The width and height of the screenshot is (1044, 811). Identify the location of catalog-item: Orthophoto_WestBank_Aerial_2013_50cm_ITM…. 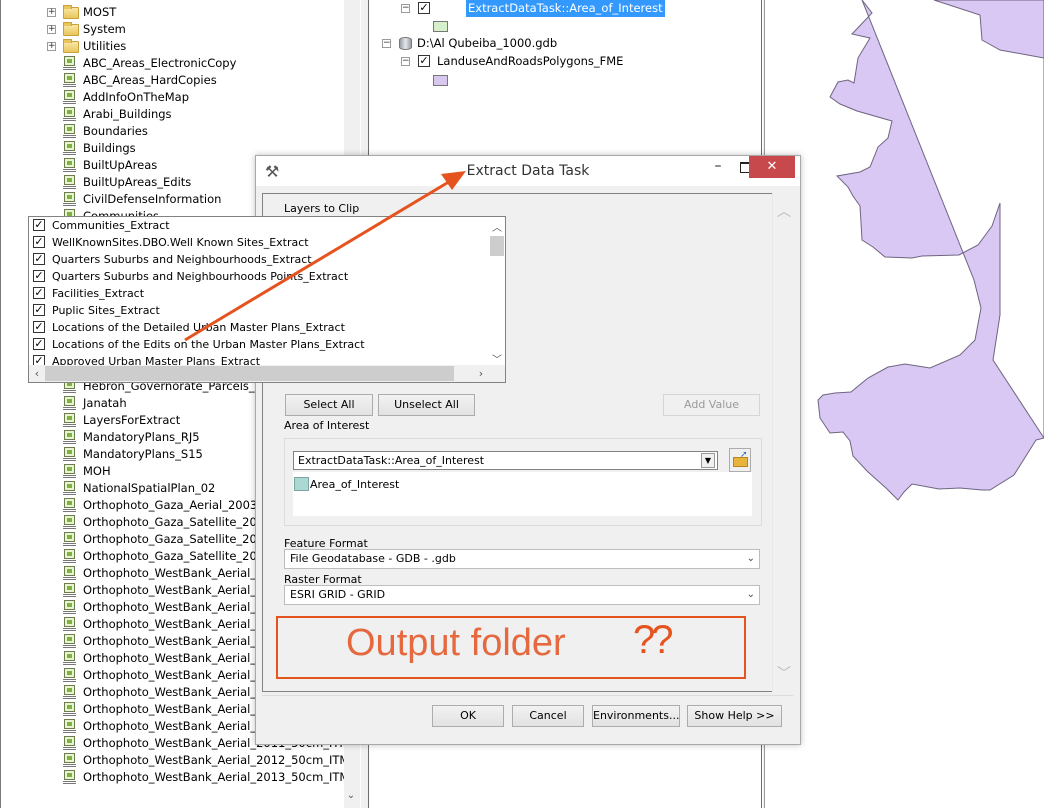
(172, 777).